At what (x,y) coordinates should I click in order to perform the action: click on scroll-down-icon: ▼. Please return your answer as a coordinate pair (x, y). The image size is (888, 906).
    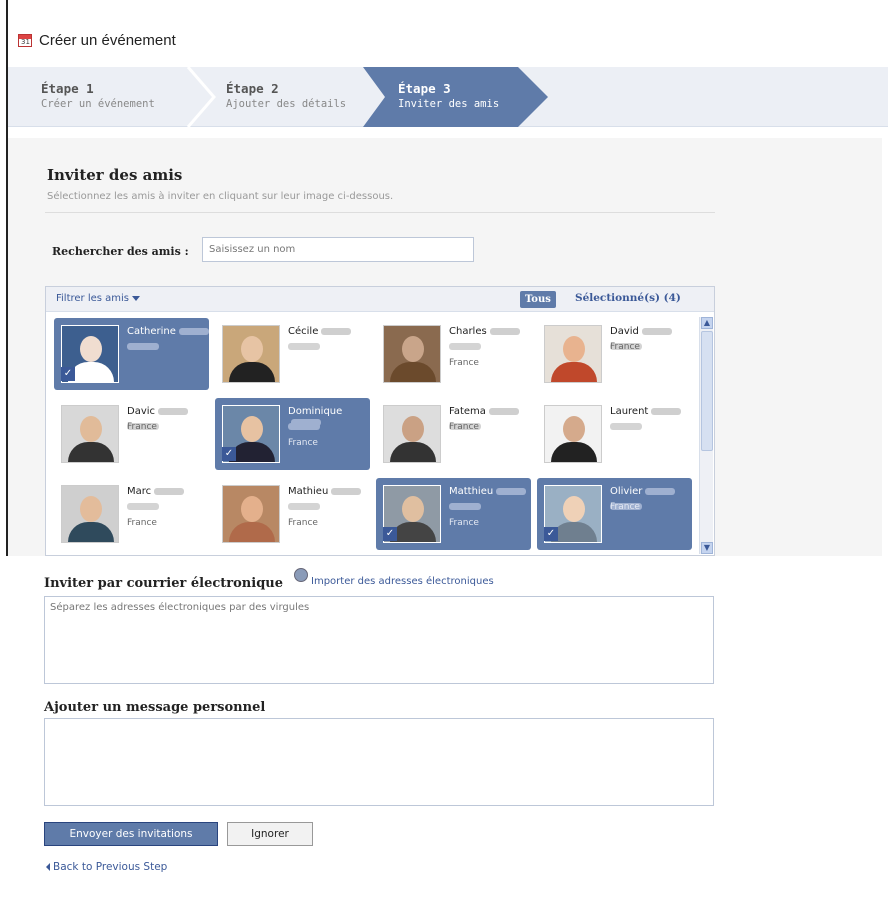
    Looking at the image, I should click on (707, 548).